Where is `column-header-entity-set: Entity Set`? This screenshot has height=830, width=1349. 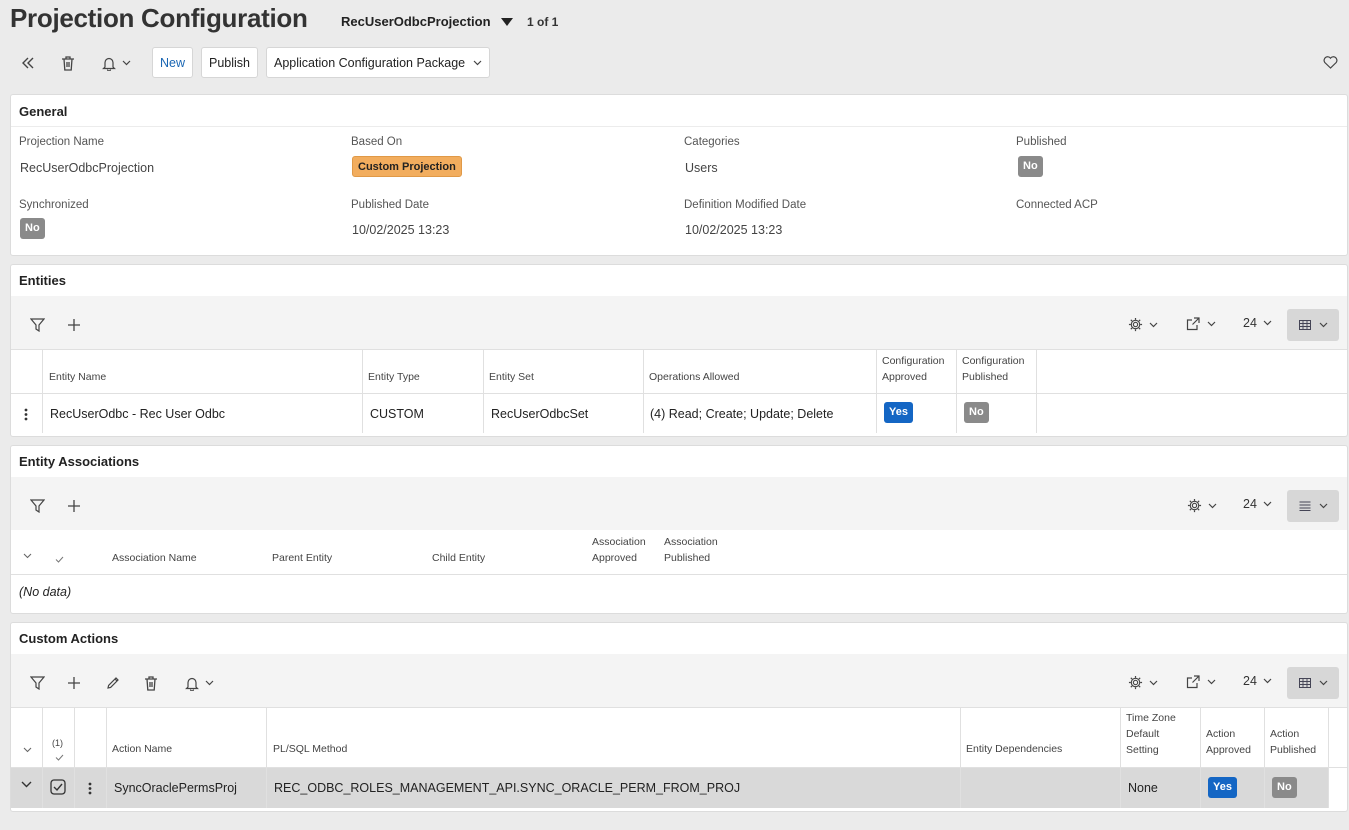
column-header-entity-set: Entity Set is located at coordinates (511, 377).